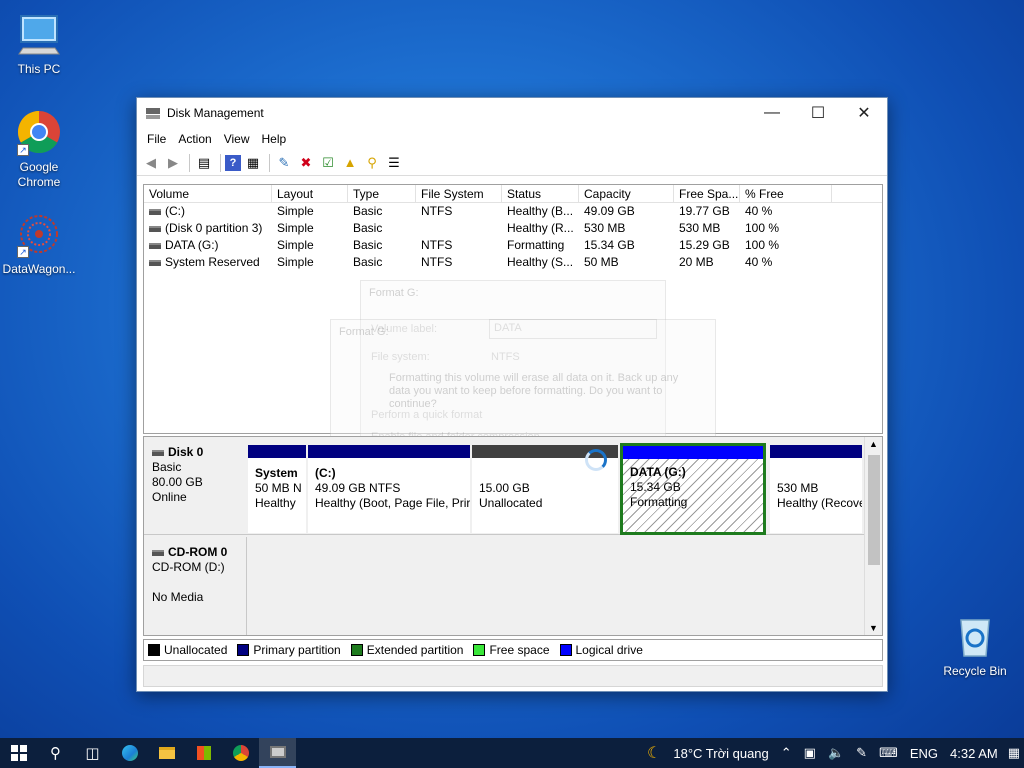 The image size is (1024, 768). I want to click on menu-view: View, so click(237, 139).